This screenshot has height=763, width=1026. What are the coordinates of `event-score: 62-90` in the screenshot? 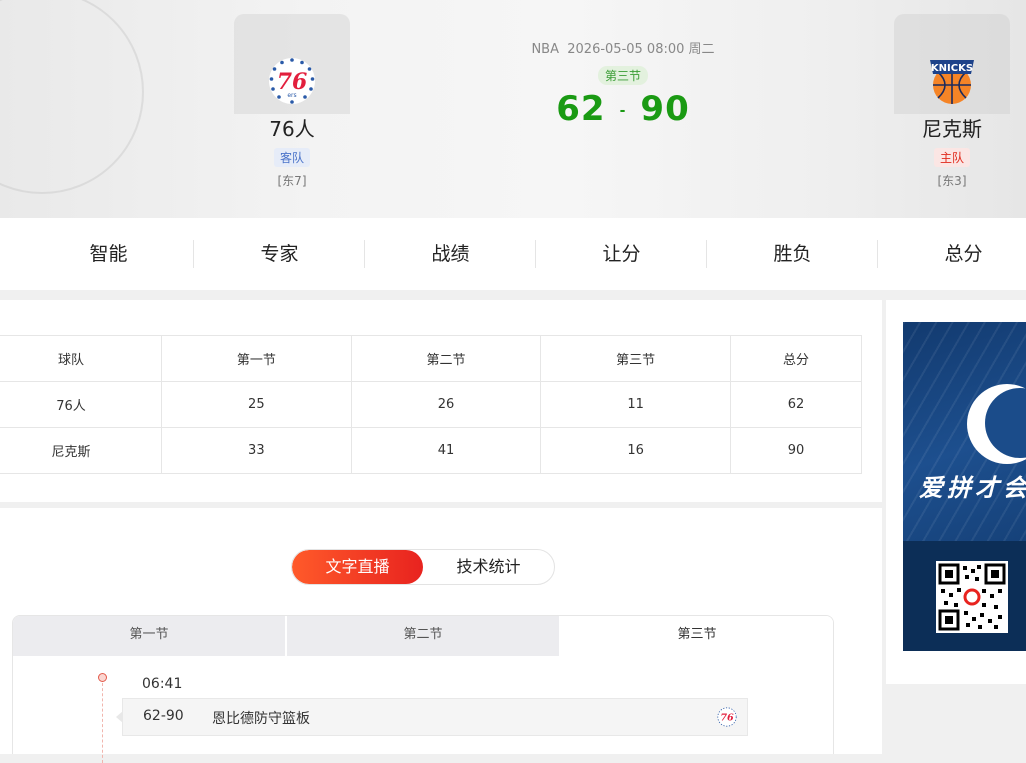 It's located at (163, 716).